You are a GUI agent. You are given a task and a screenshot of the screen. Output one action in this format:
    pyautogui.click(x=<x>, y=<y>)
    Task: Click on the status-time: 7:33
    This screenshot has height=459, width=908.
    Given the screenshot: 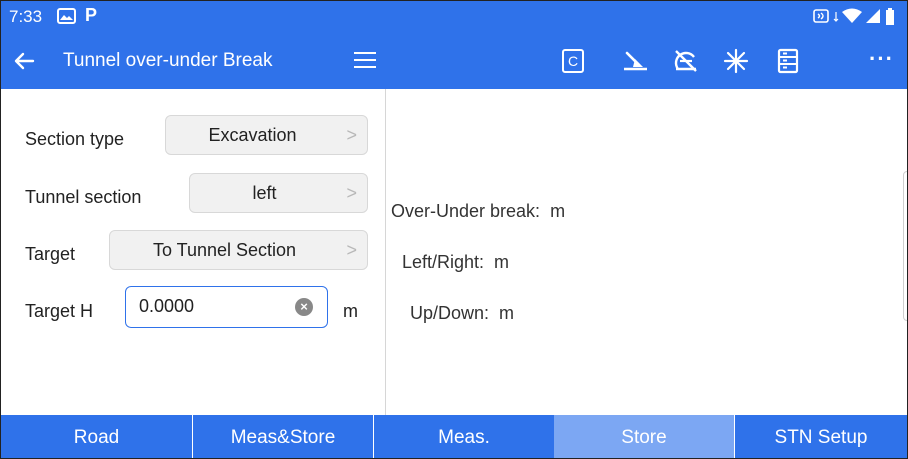 What is the action you would take?
    pyautogui.click(x=26, y=16)
    